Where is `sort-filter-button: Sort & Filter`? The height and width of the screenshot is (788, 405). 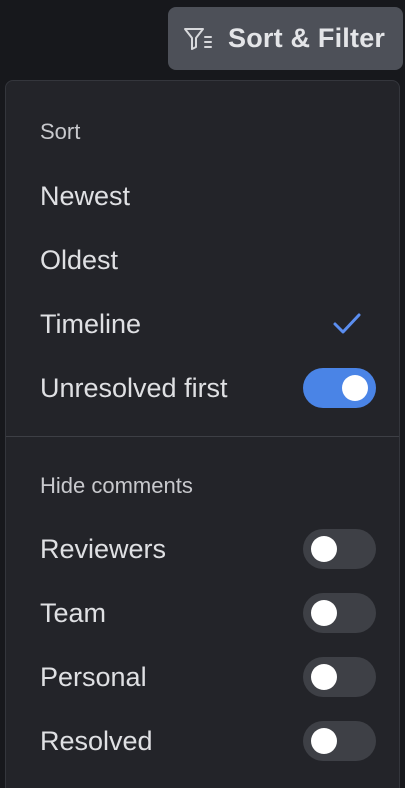
sort-filter-button: Sort & Filter is located at coordinates (285, 38).